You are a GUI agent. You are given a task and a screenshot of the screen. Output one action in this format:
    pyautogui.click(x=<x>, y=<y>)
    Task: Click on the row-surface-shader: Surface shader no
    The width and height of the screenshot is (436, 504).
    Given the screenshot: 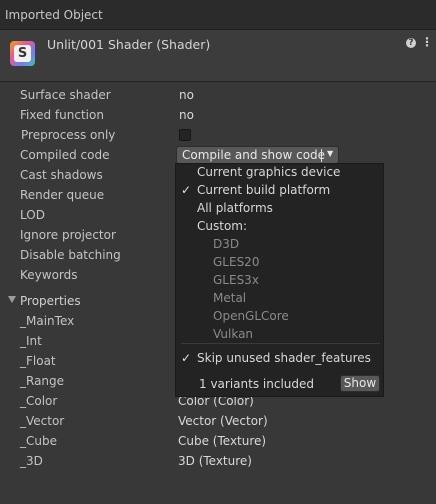 What is the action you would take?
    pyautogui.click(x=218, y=95)
    